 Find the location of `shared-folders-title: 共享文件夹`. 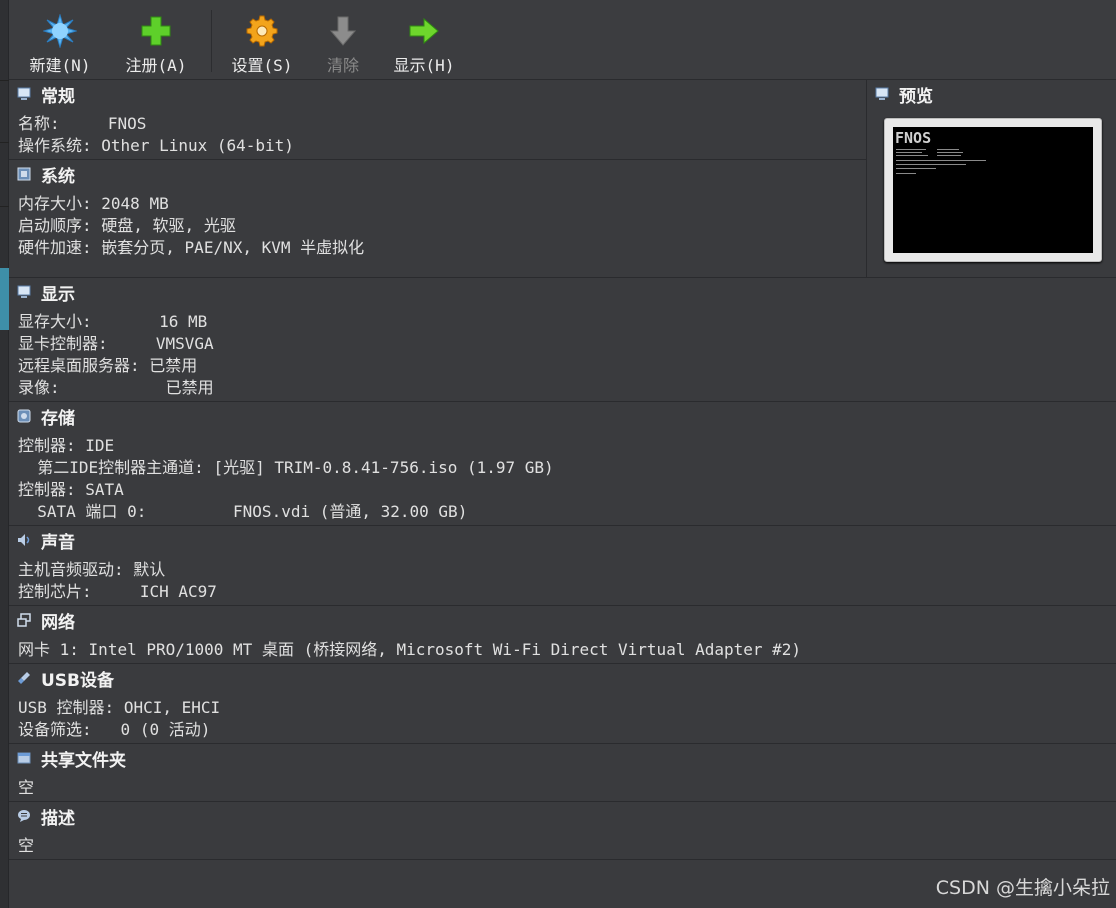

shared-folders-title: 共享文件夹 is located at coordinates (83, 760).